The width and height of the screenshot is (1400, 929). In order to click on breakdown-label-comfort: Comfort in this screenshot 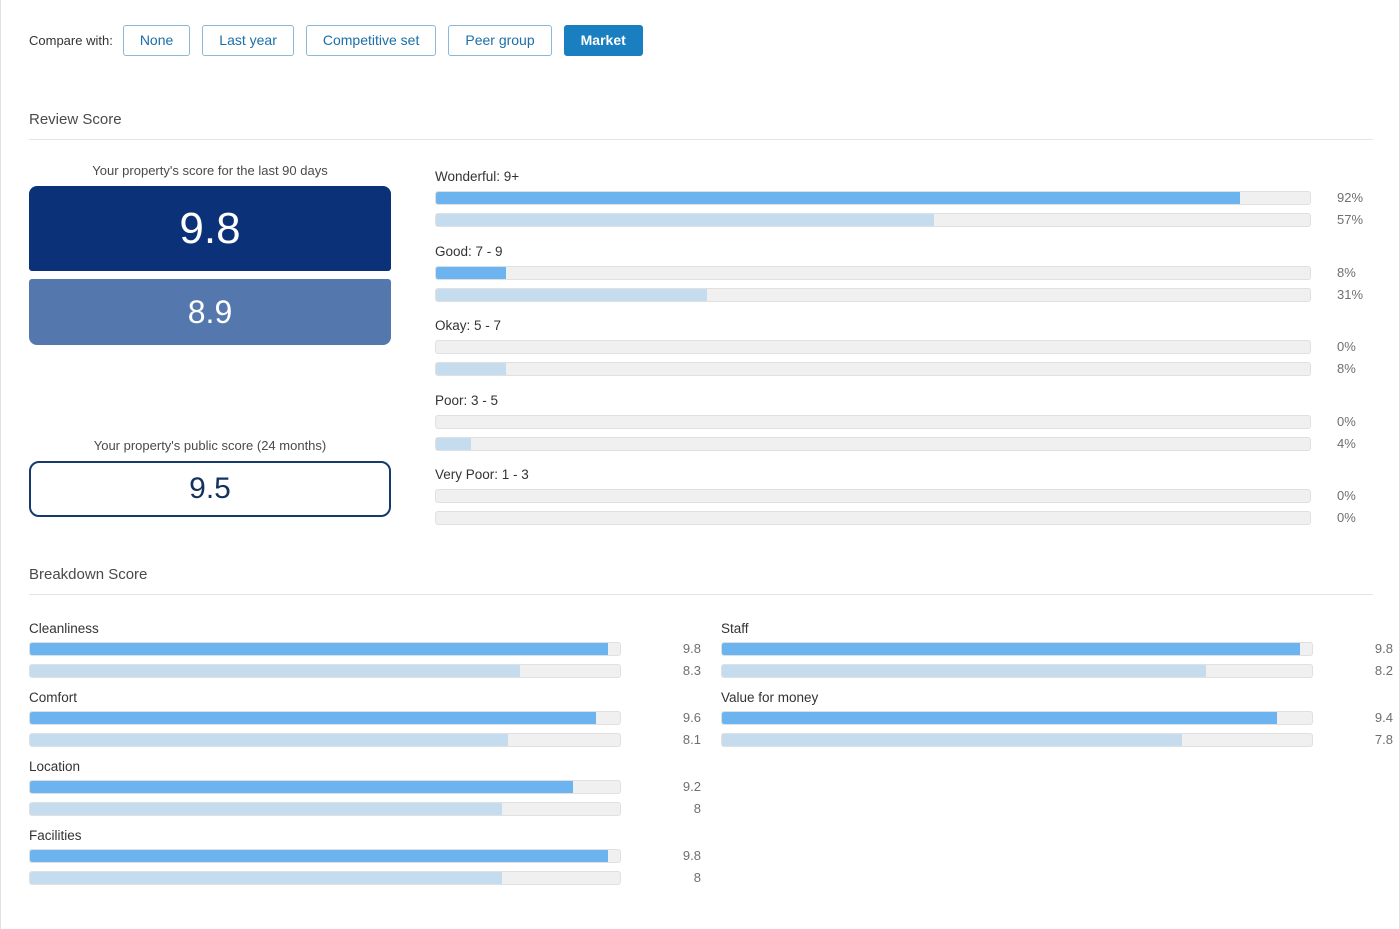, I will do `click(53, 697)`.